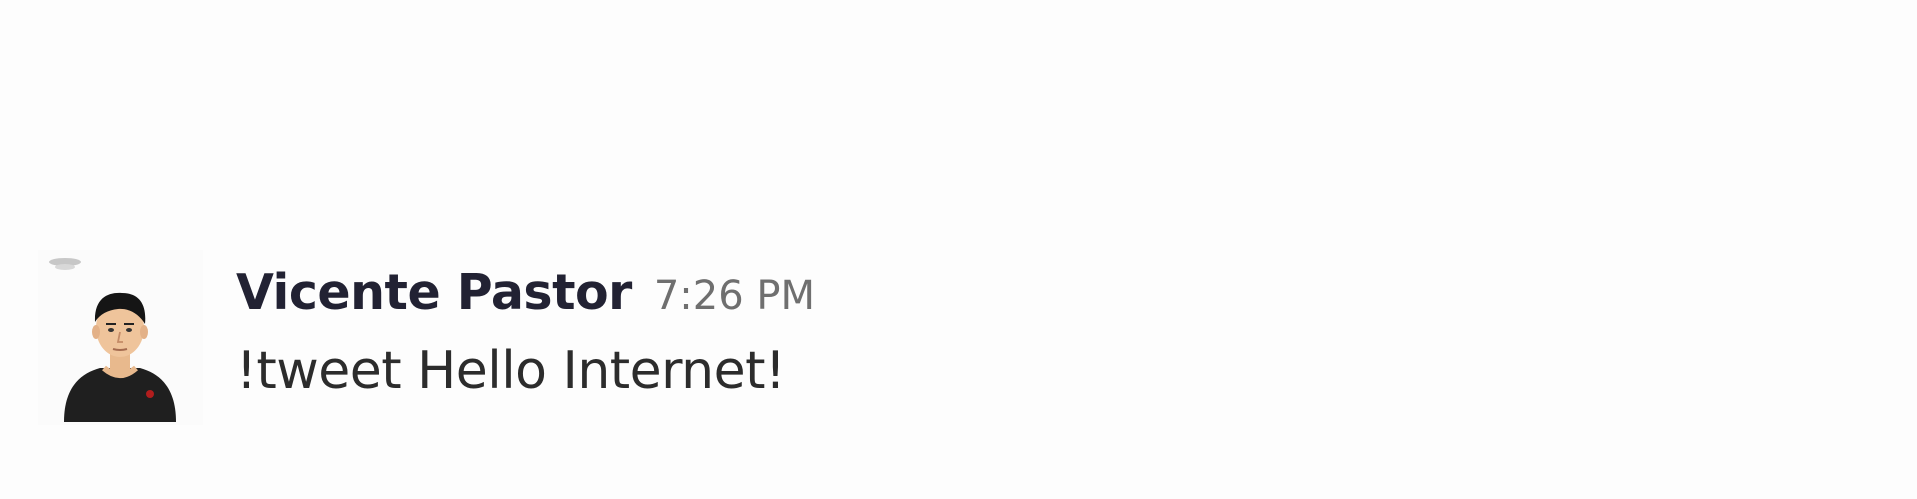  I want to click on message-header: Vicente Pastor 7:26 PM, so click(525, 292).